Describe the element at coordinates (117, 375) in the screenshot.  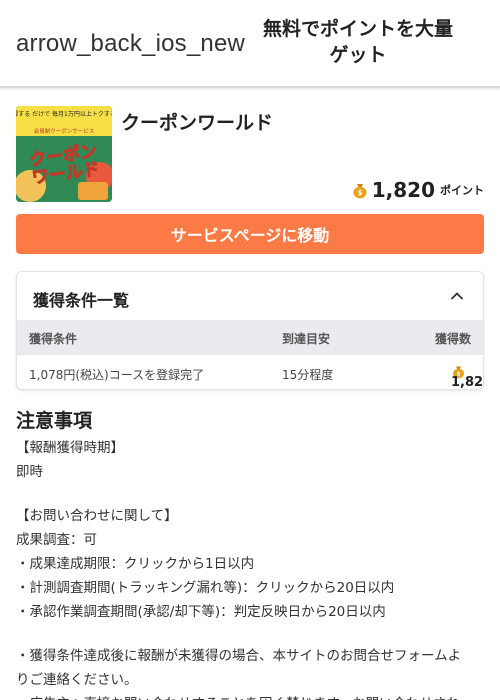
I see `row-condition: 1,078円(税込)コースを登録完了` at that location.